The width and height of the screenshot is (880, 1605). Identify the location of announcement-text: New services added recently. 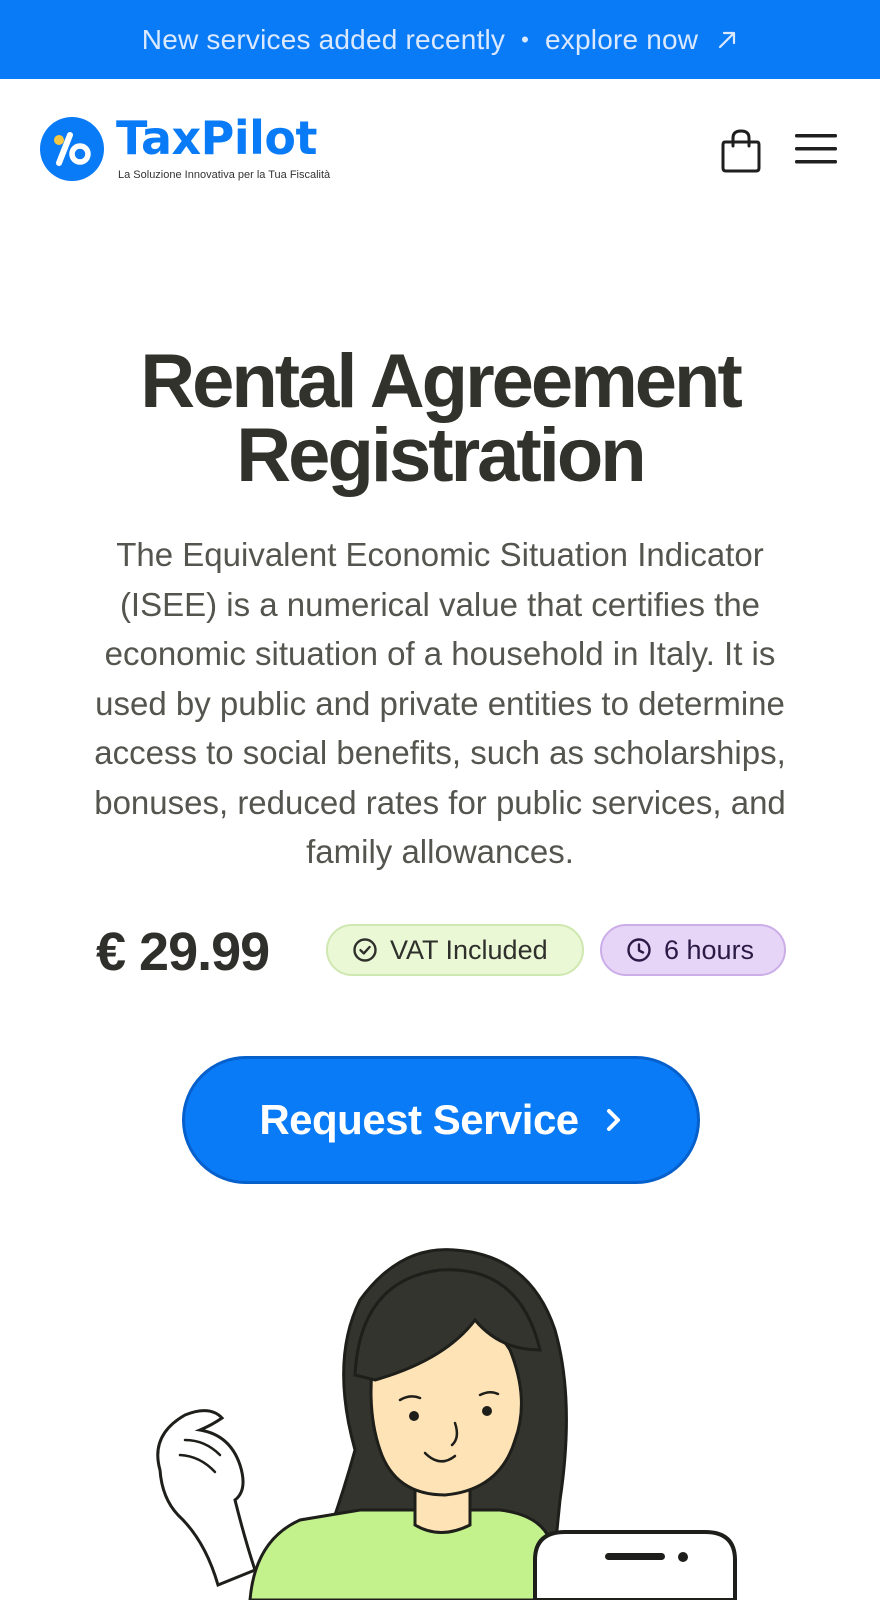
(323, 39).